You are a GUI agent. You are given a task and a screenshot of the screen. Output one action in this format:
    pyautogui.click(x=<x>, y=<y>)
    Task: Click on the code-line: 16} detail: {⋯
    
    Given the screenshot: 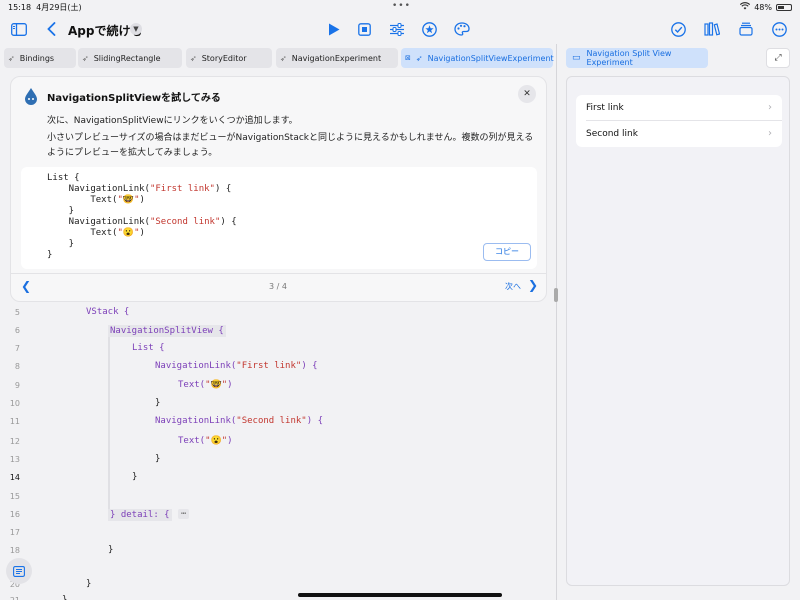 What is the action you would take?
    pyautogui.click(x=278, y=515)
    